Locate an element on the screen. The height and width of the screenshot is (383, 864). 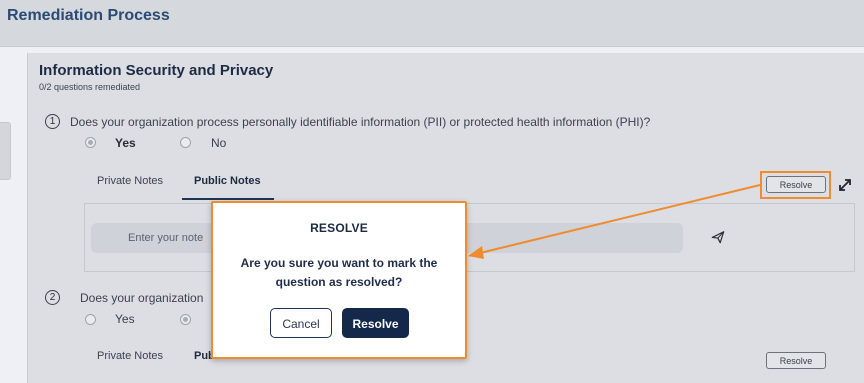
question-text: Does your organization is located at coordinates (142, 298).